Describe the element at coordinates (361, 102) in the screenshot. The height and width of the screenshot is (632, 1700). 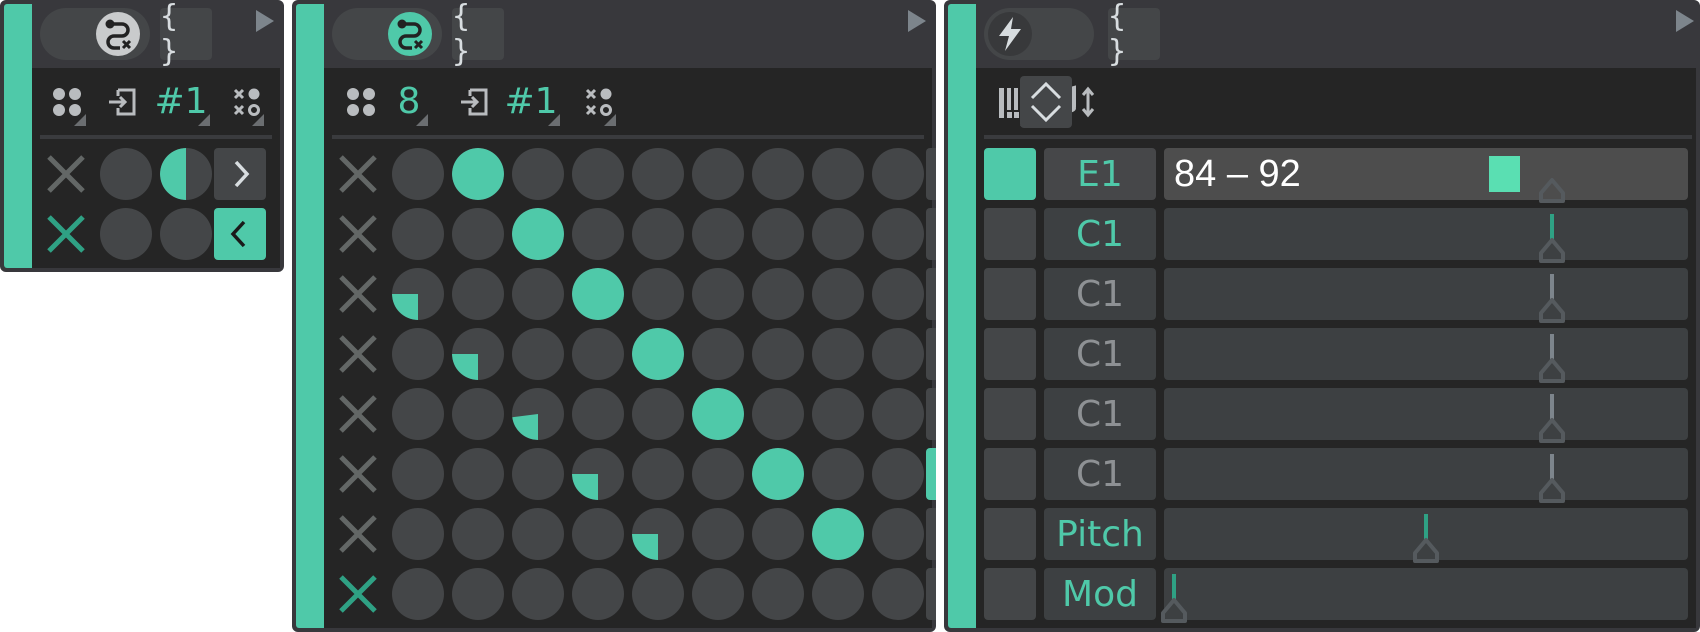
I see `grid-dots-button` at that location.